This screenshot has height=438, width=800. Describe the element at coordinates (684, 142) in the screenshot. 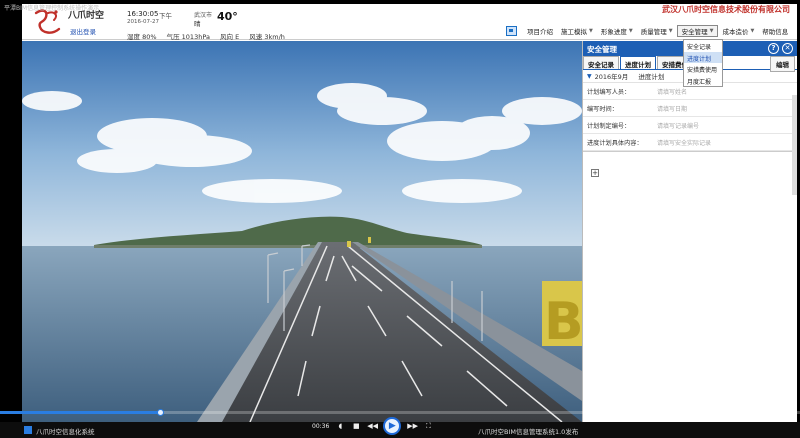

I see `plan-content-field: 请填写安全实际记录` at that location.